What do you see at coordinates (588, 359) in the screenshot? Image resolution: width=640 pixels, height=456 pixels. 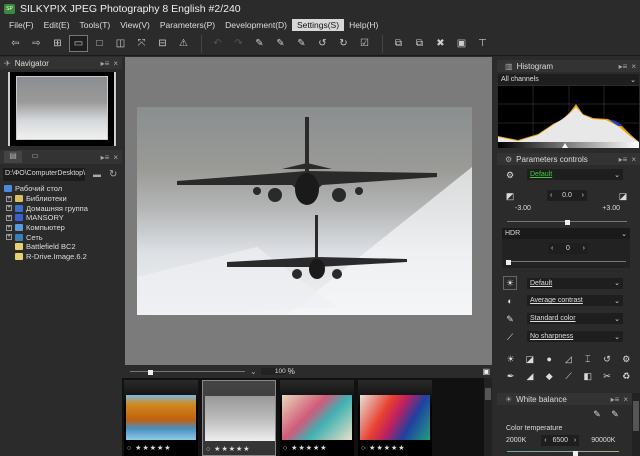 I see `crop-icon: ⌶` at bounding box center [588, 359].